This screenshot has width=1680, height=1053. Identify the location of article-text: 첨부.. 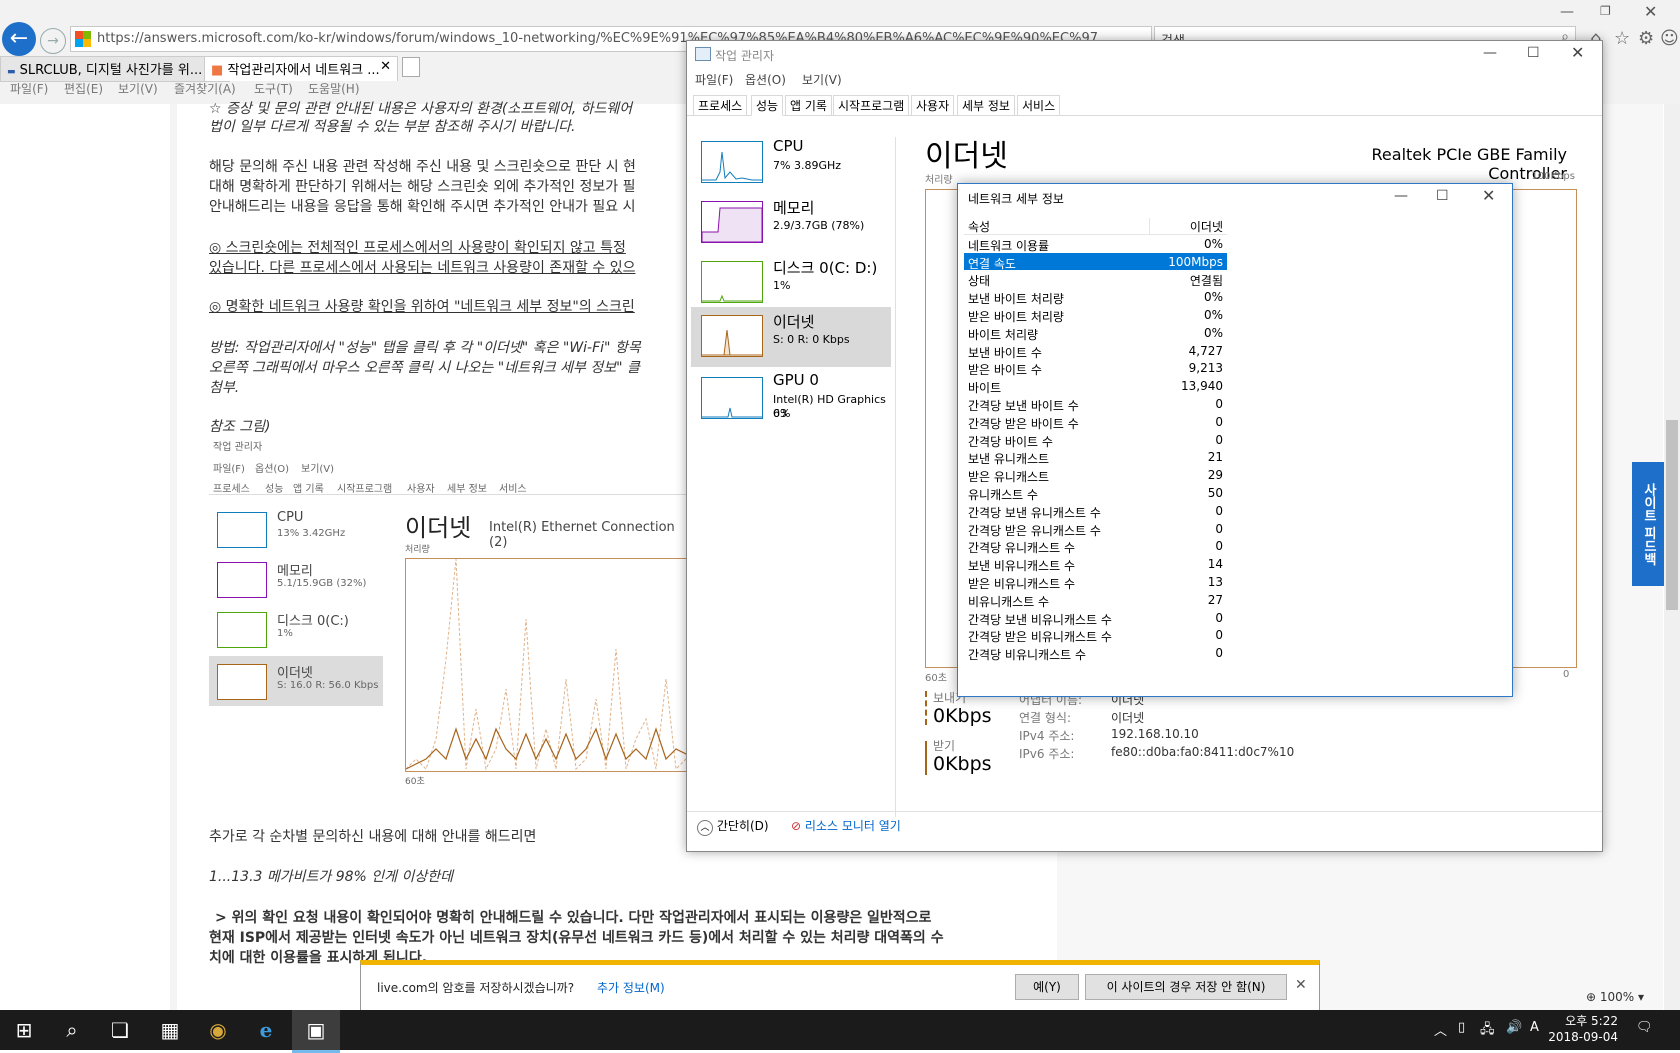
(224, 388).